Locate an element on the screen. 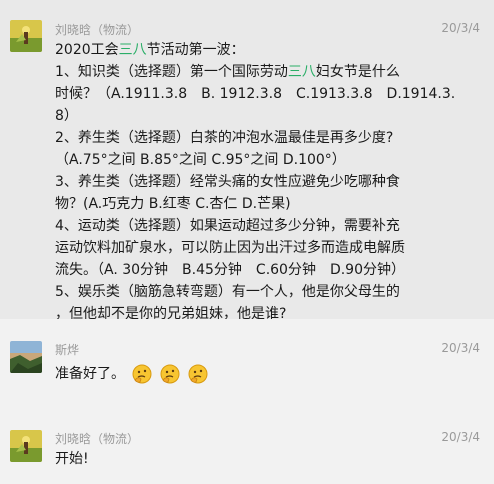 This screenshot has height=484, width=494. message-line: 2020工会三八节活动第一波： is located at coordinates (150, 50).